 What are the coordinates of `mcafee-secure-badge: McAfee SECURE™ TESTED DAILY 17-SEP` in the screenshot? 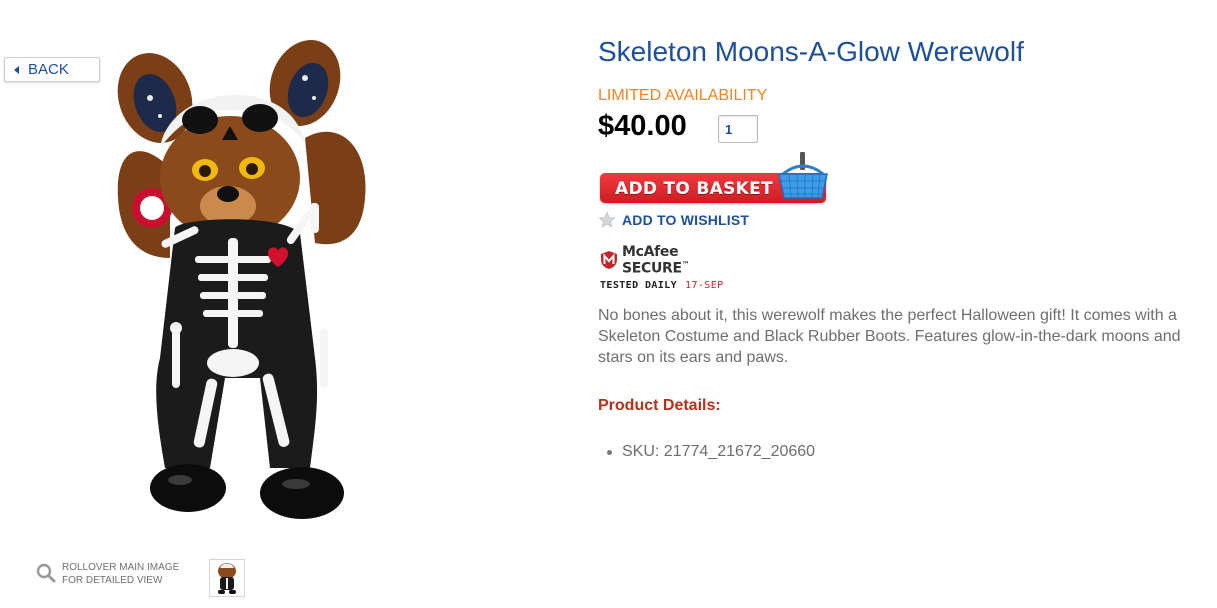 It's located at (675, 267).